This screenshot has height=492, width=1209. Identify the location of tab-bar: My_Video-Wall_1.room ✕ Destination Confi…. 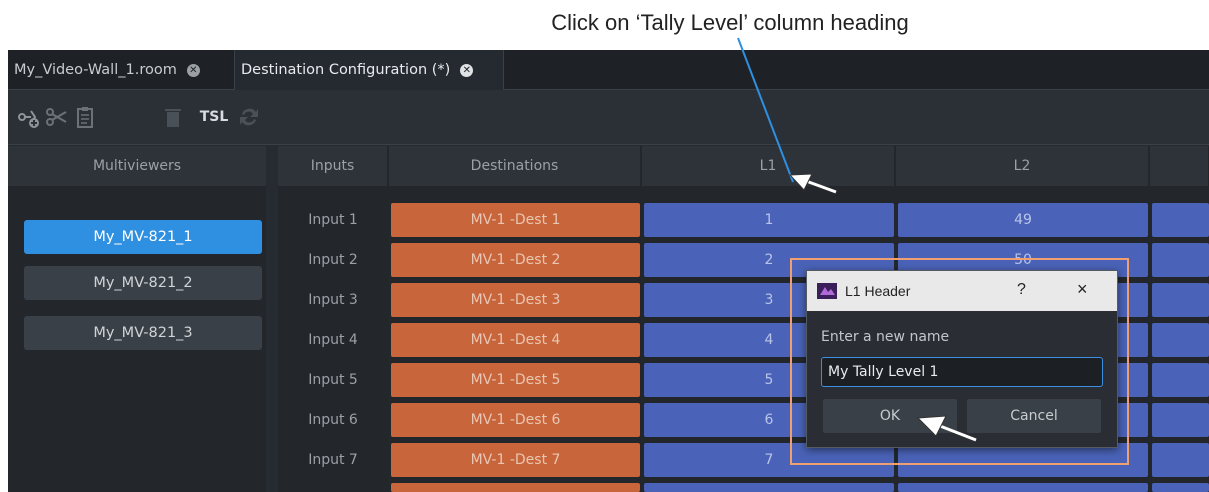
(608, 70).